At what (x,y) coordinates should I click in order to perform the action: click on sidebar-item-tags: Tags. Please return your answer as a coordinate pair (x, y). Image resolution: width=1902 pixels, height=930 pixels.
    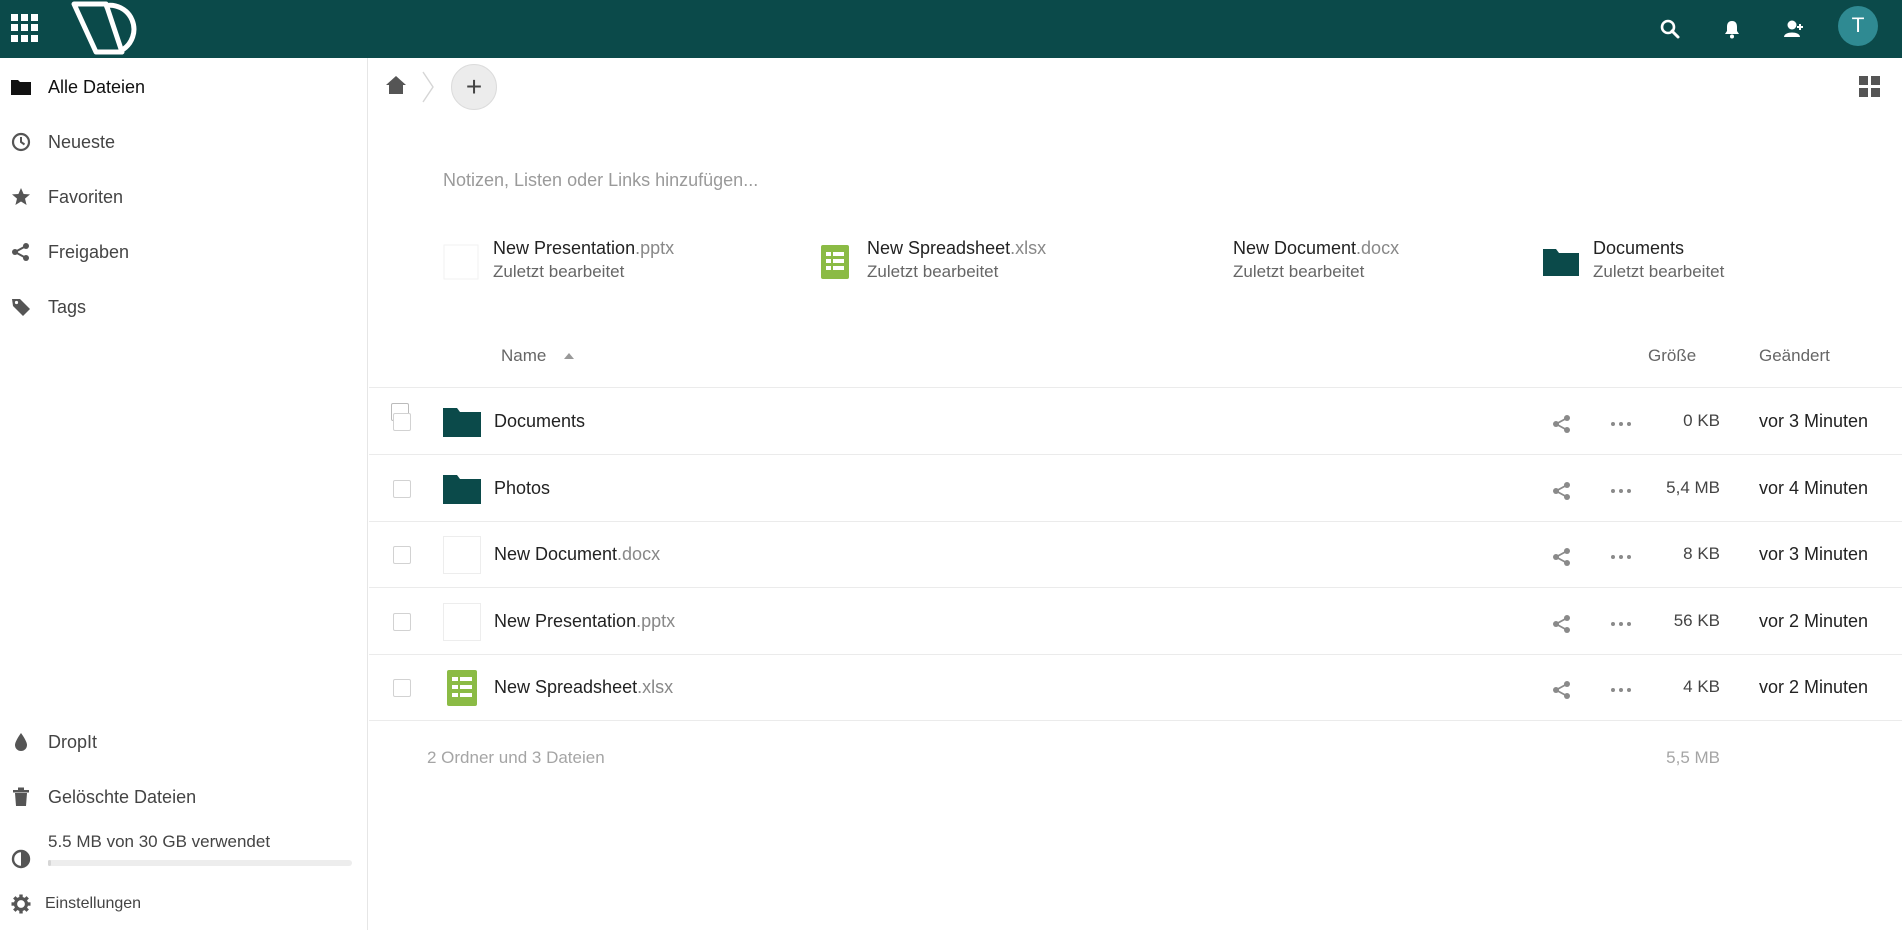
    Looking at the image, I should click on (183, 307).